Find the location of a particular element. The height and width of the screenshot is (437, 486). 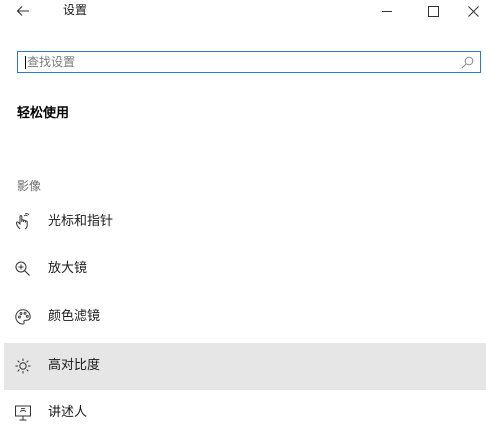

nav-item-narrator: 讲述人 is located at coordinates (245, 413).